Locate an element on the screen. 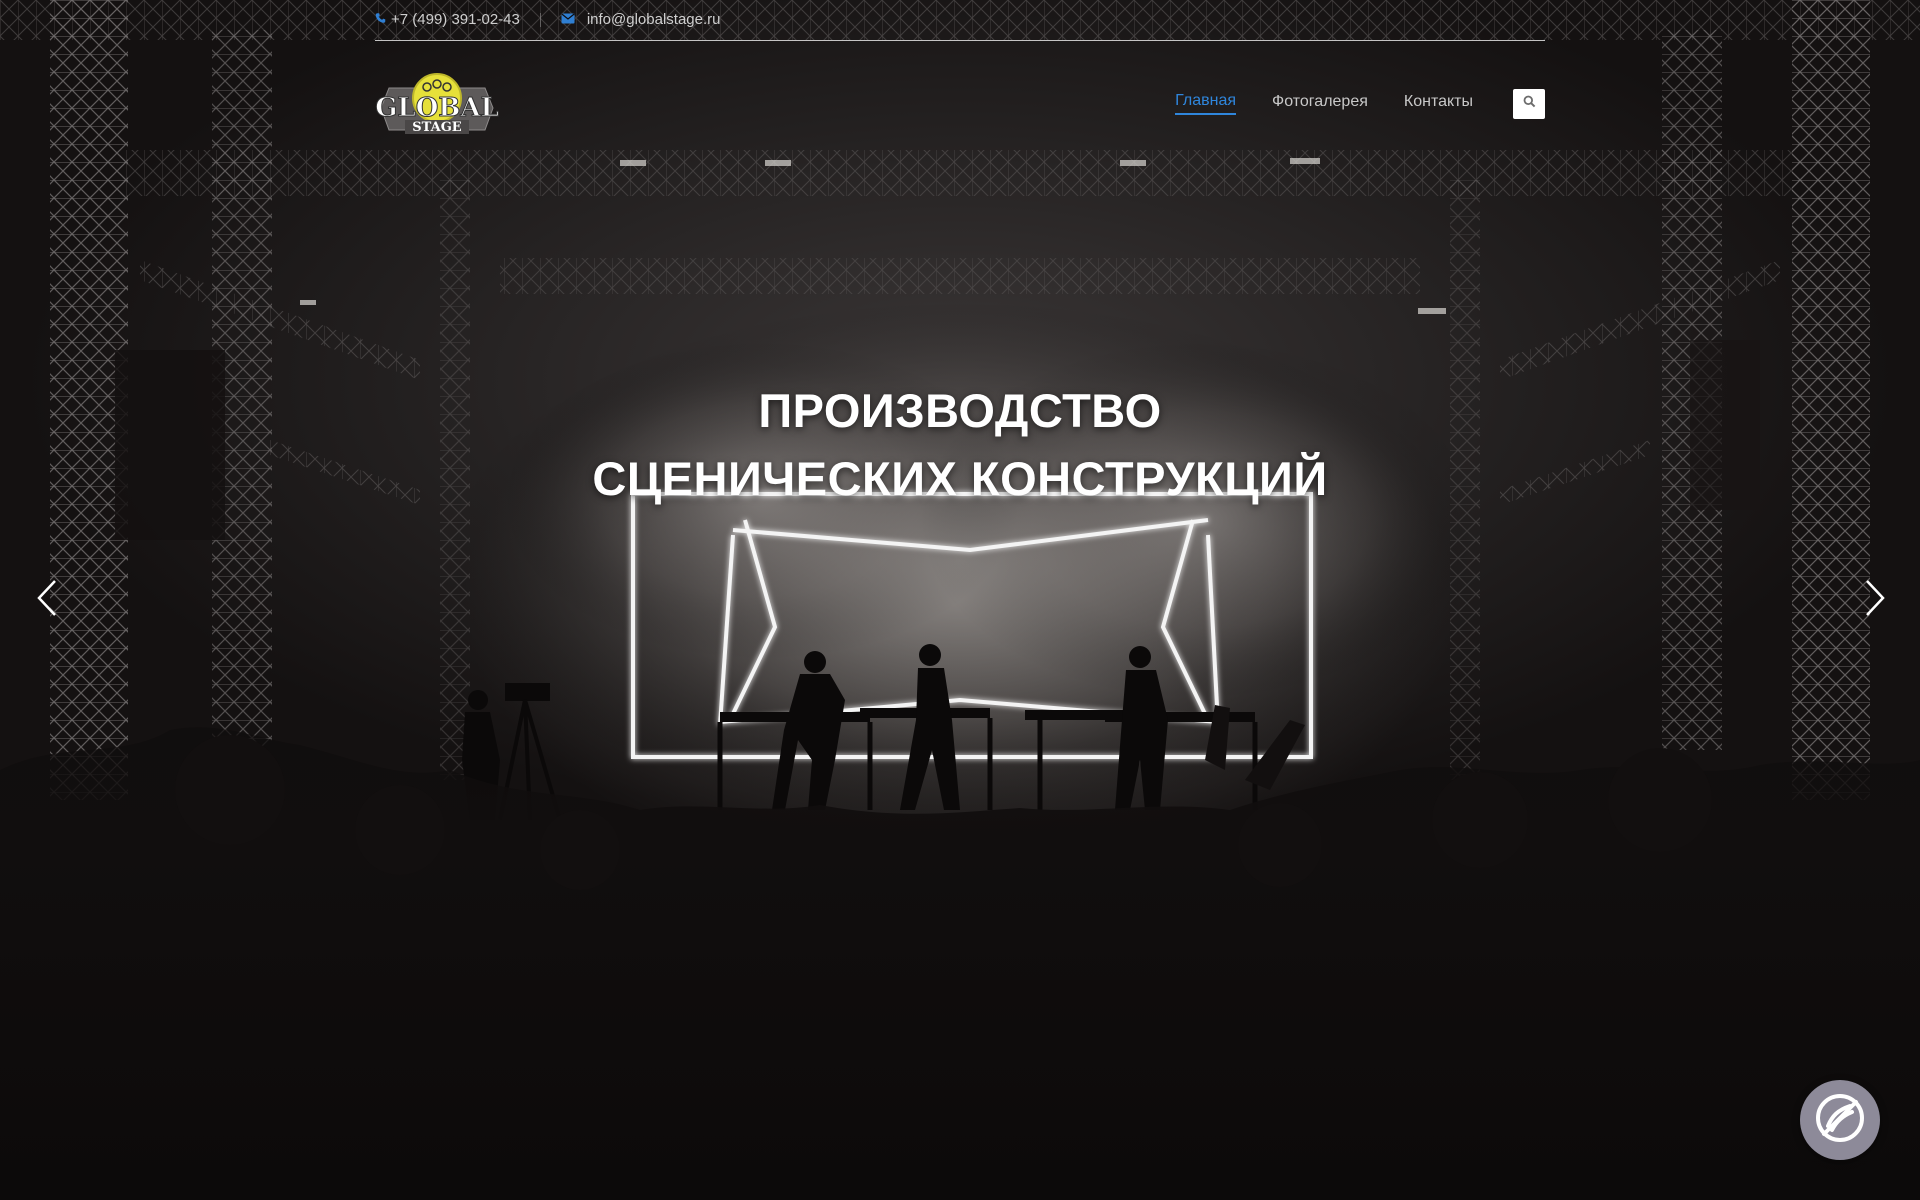  slider-next-button is located at coordinates (1875, 600).